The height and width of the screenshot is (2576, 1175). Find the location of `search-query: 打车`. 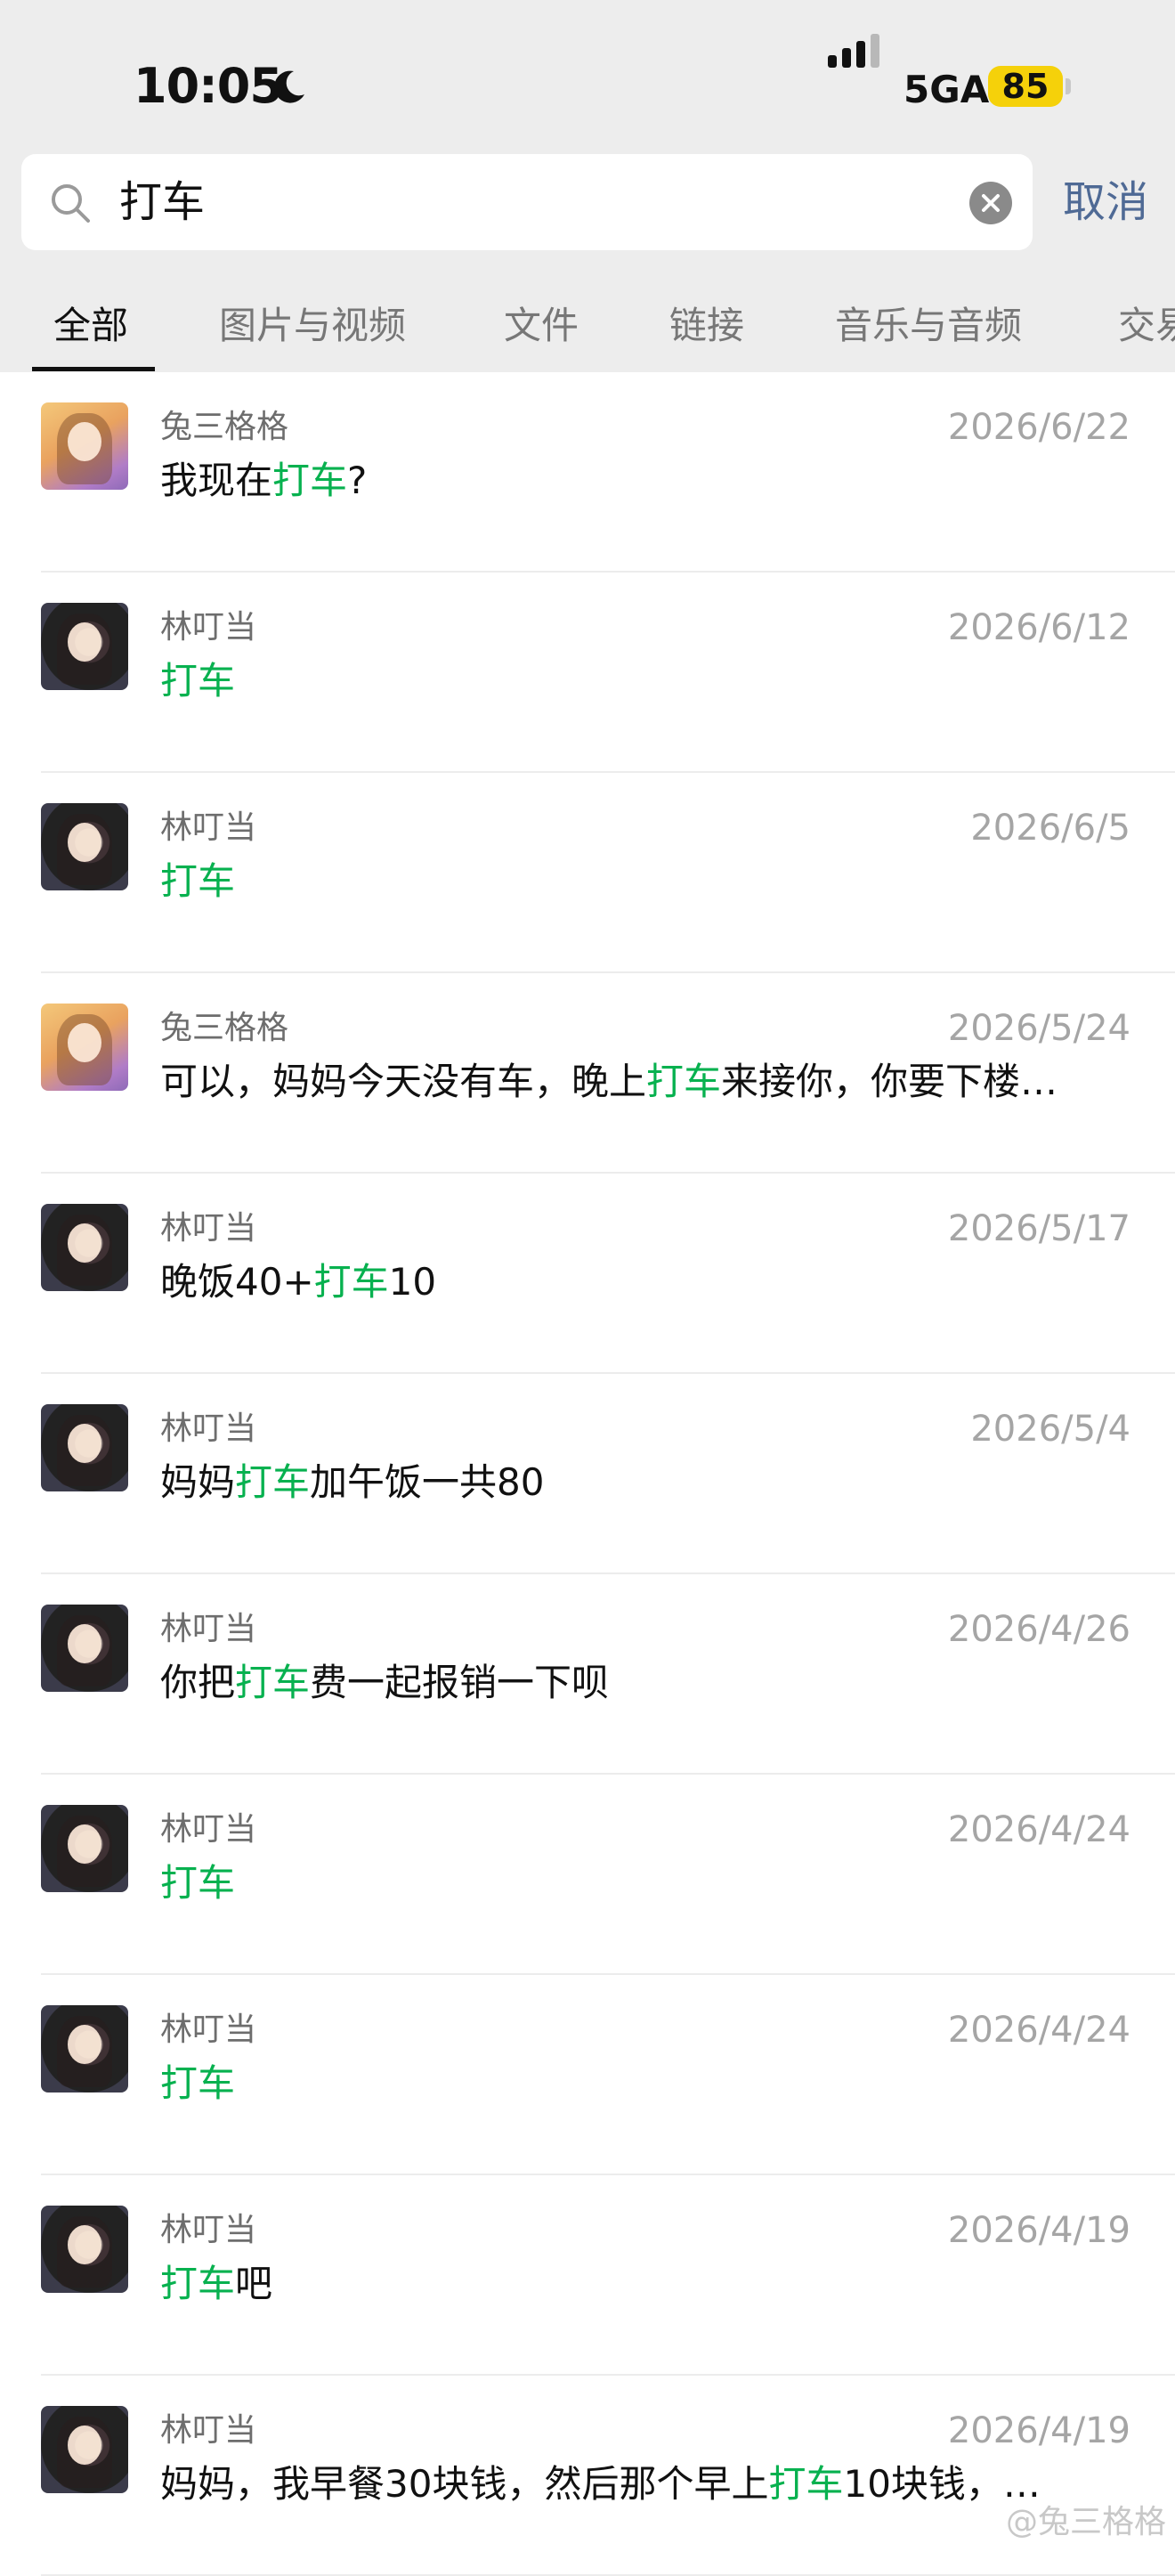

search-query: 打车 is located at coordinates (163, 202).